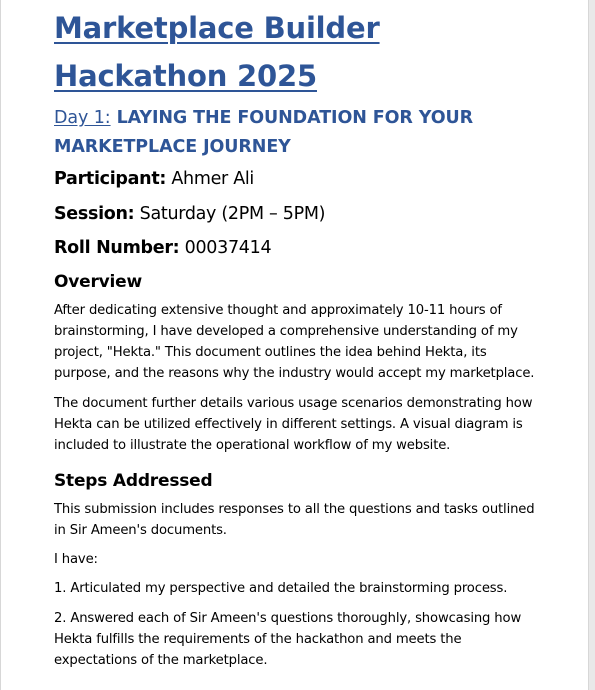  I want to click on participant-label: Participant:, so click(110, 179).